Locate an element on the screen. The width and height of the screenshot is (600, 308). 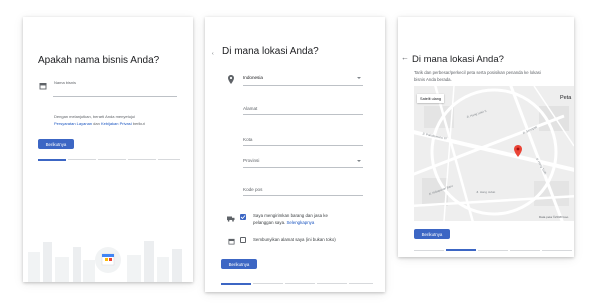
address-placeholder: Alamat is located at coordinates (250, 108).